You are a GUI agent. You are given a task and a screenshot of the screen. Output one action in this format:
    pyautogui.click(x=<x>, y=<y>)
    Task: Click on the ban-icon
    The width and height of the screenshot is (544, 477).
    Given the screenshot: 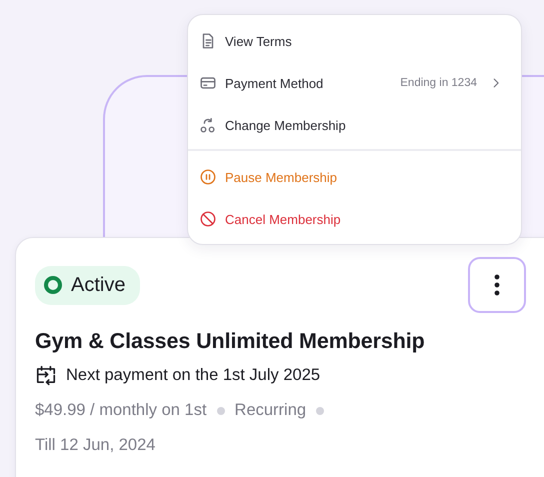 What is the action you would take?
    pyautogui.click(x=208, y=219)
    